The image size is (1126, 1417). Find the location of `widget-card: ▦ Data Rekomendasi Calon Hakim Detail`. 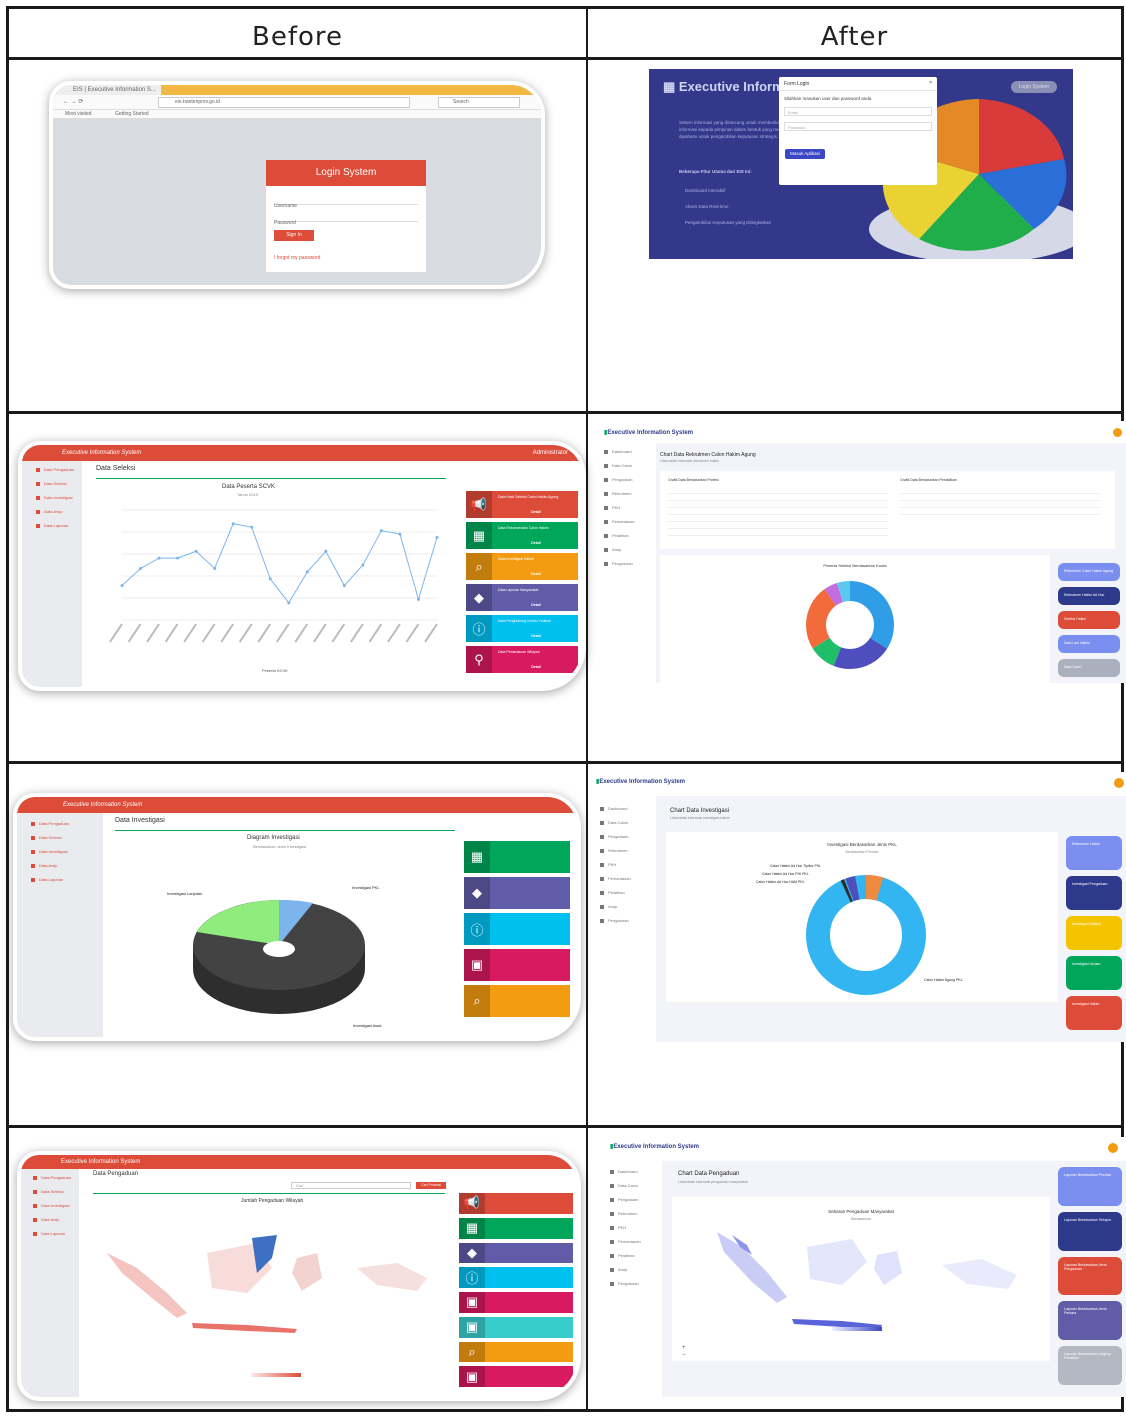

widget-card: ▦ Data Rekomendasi Calon Hakim Detail is located at coordinates (522, 535).